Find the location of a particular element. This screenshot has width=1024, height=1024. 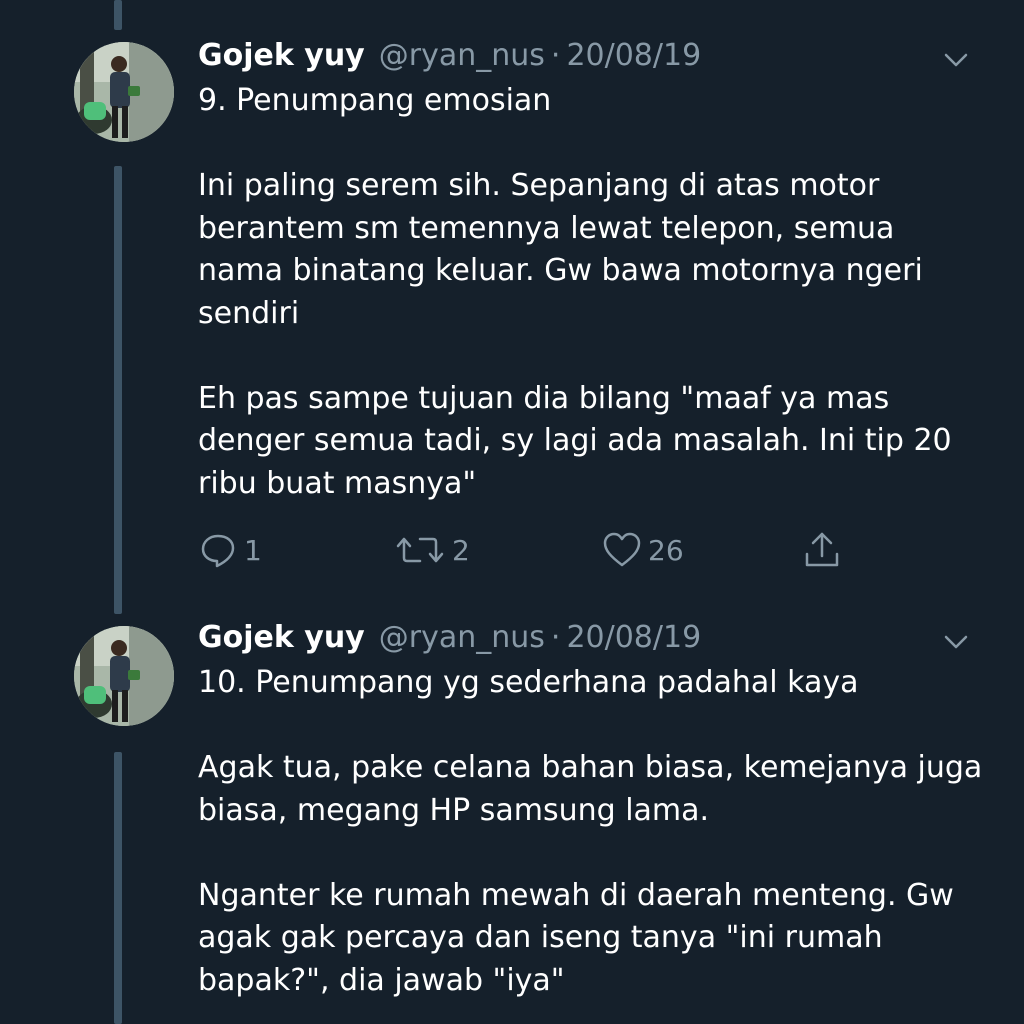

retweet-button: 2 is located at coordinates (432, 550).